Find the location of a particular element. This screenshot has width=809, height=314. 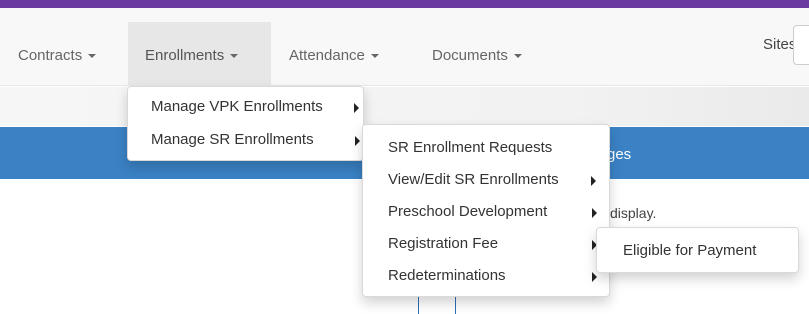

menu-item-view-edit-sr-enrollments: View/Edit SR Enrollments is located at coordinates (486, 180).